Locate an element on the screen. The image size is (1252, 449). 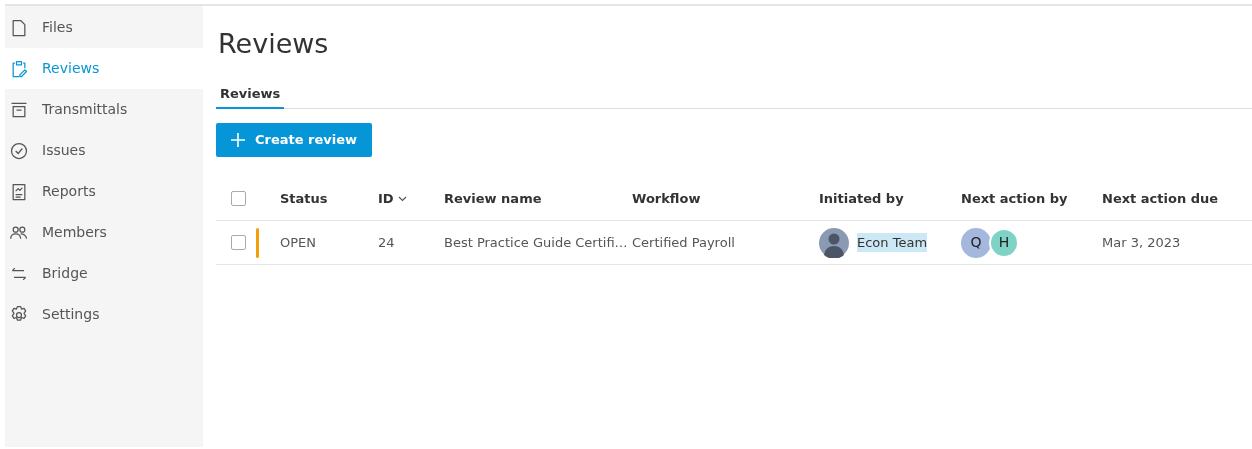
sidebar-item: Members is located at coordinates (104, 232).